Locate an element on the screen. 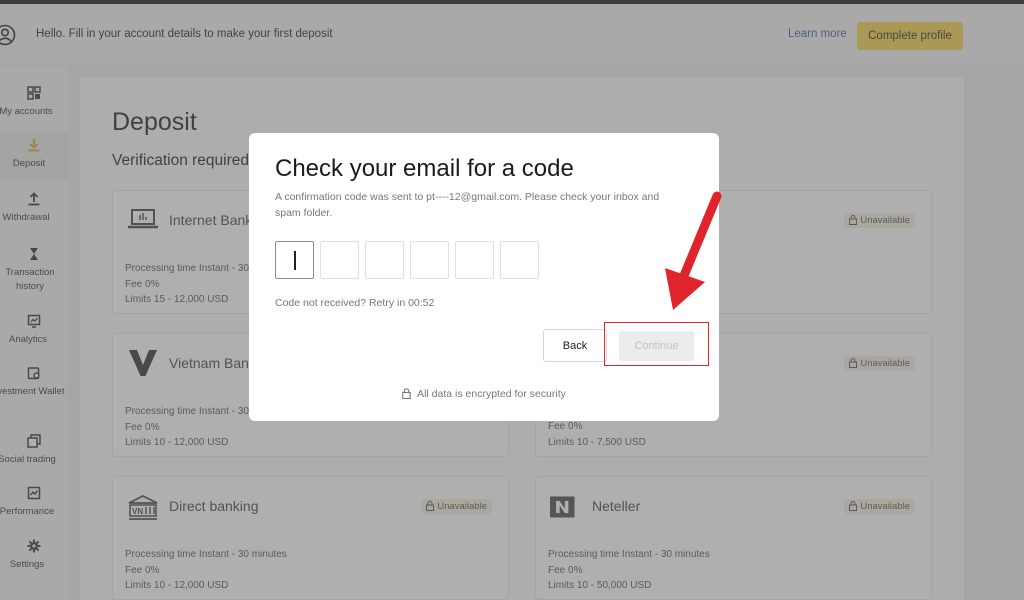 The height and width of the screenshot is (600, 1024). lock-icon is located at coordinates (406, 393).